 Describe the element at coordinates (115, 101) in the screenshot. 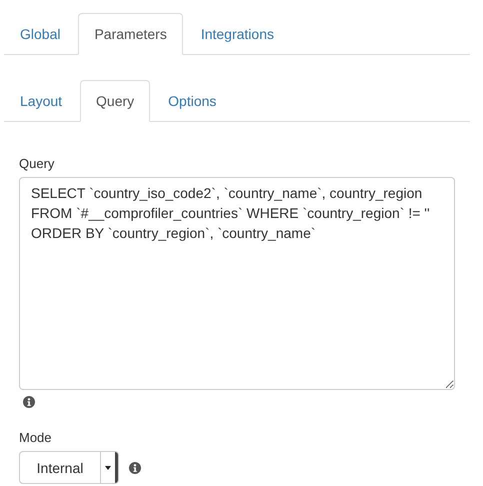

I see `tab: Query` at that location.